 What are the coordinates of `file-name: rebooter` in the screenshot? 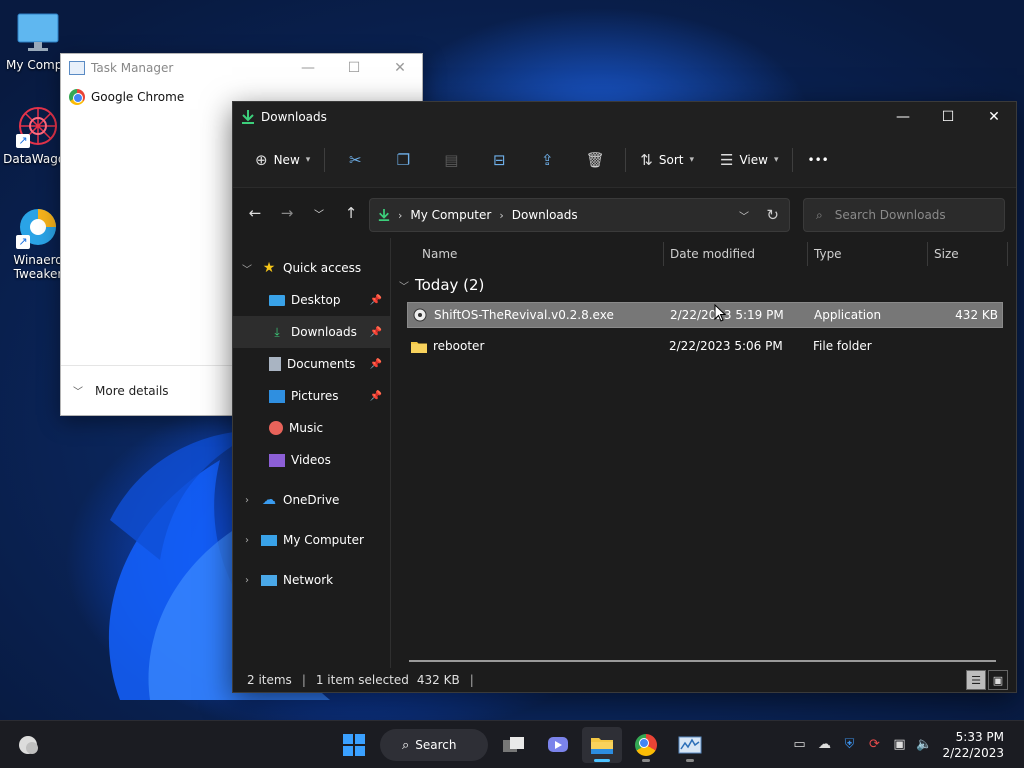 It's located at (459, 346).